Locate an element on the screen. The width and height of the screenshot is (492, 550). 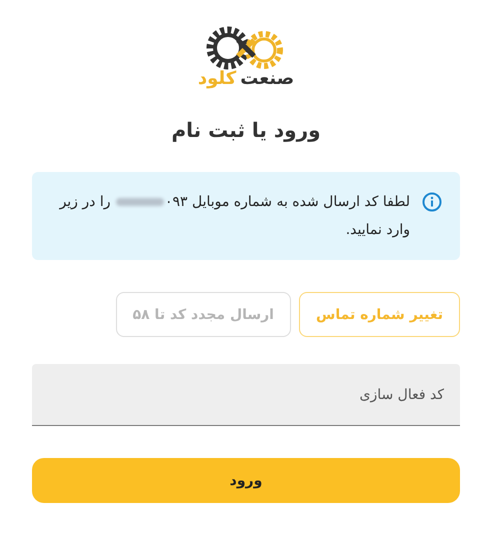
logo-word: صنعت is located at coordinates (267, 79).